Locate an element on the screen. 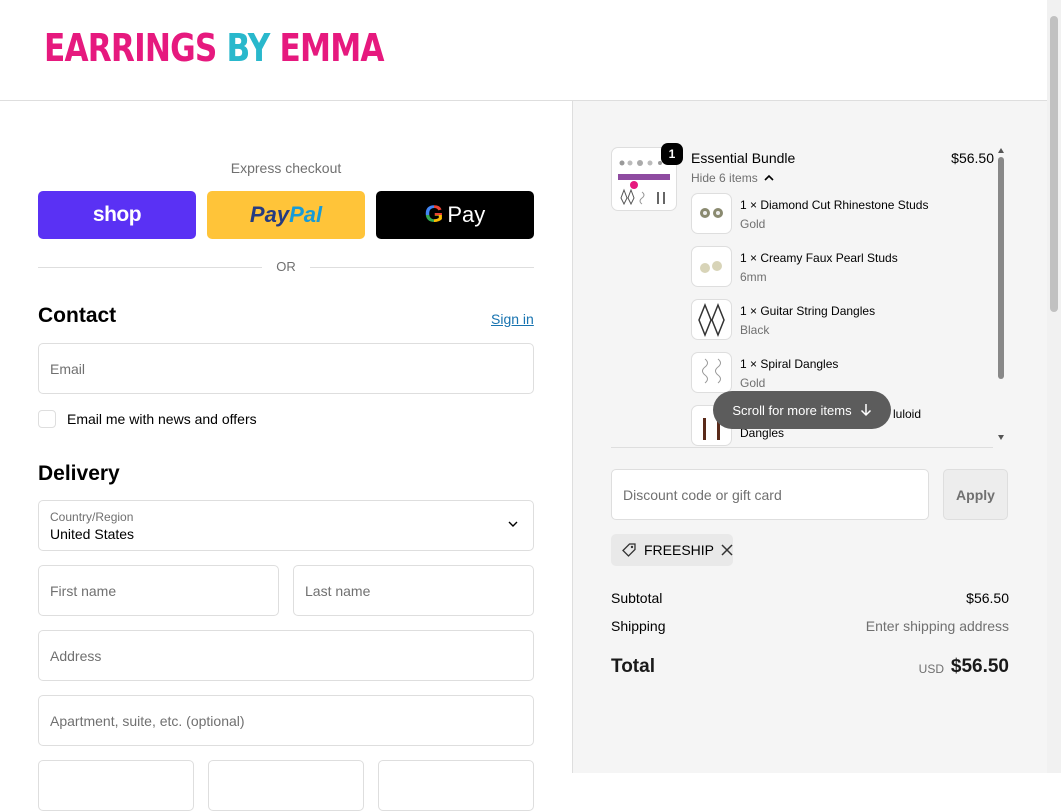  shipping-label: Shipping is located at coordinates (638, 626).